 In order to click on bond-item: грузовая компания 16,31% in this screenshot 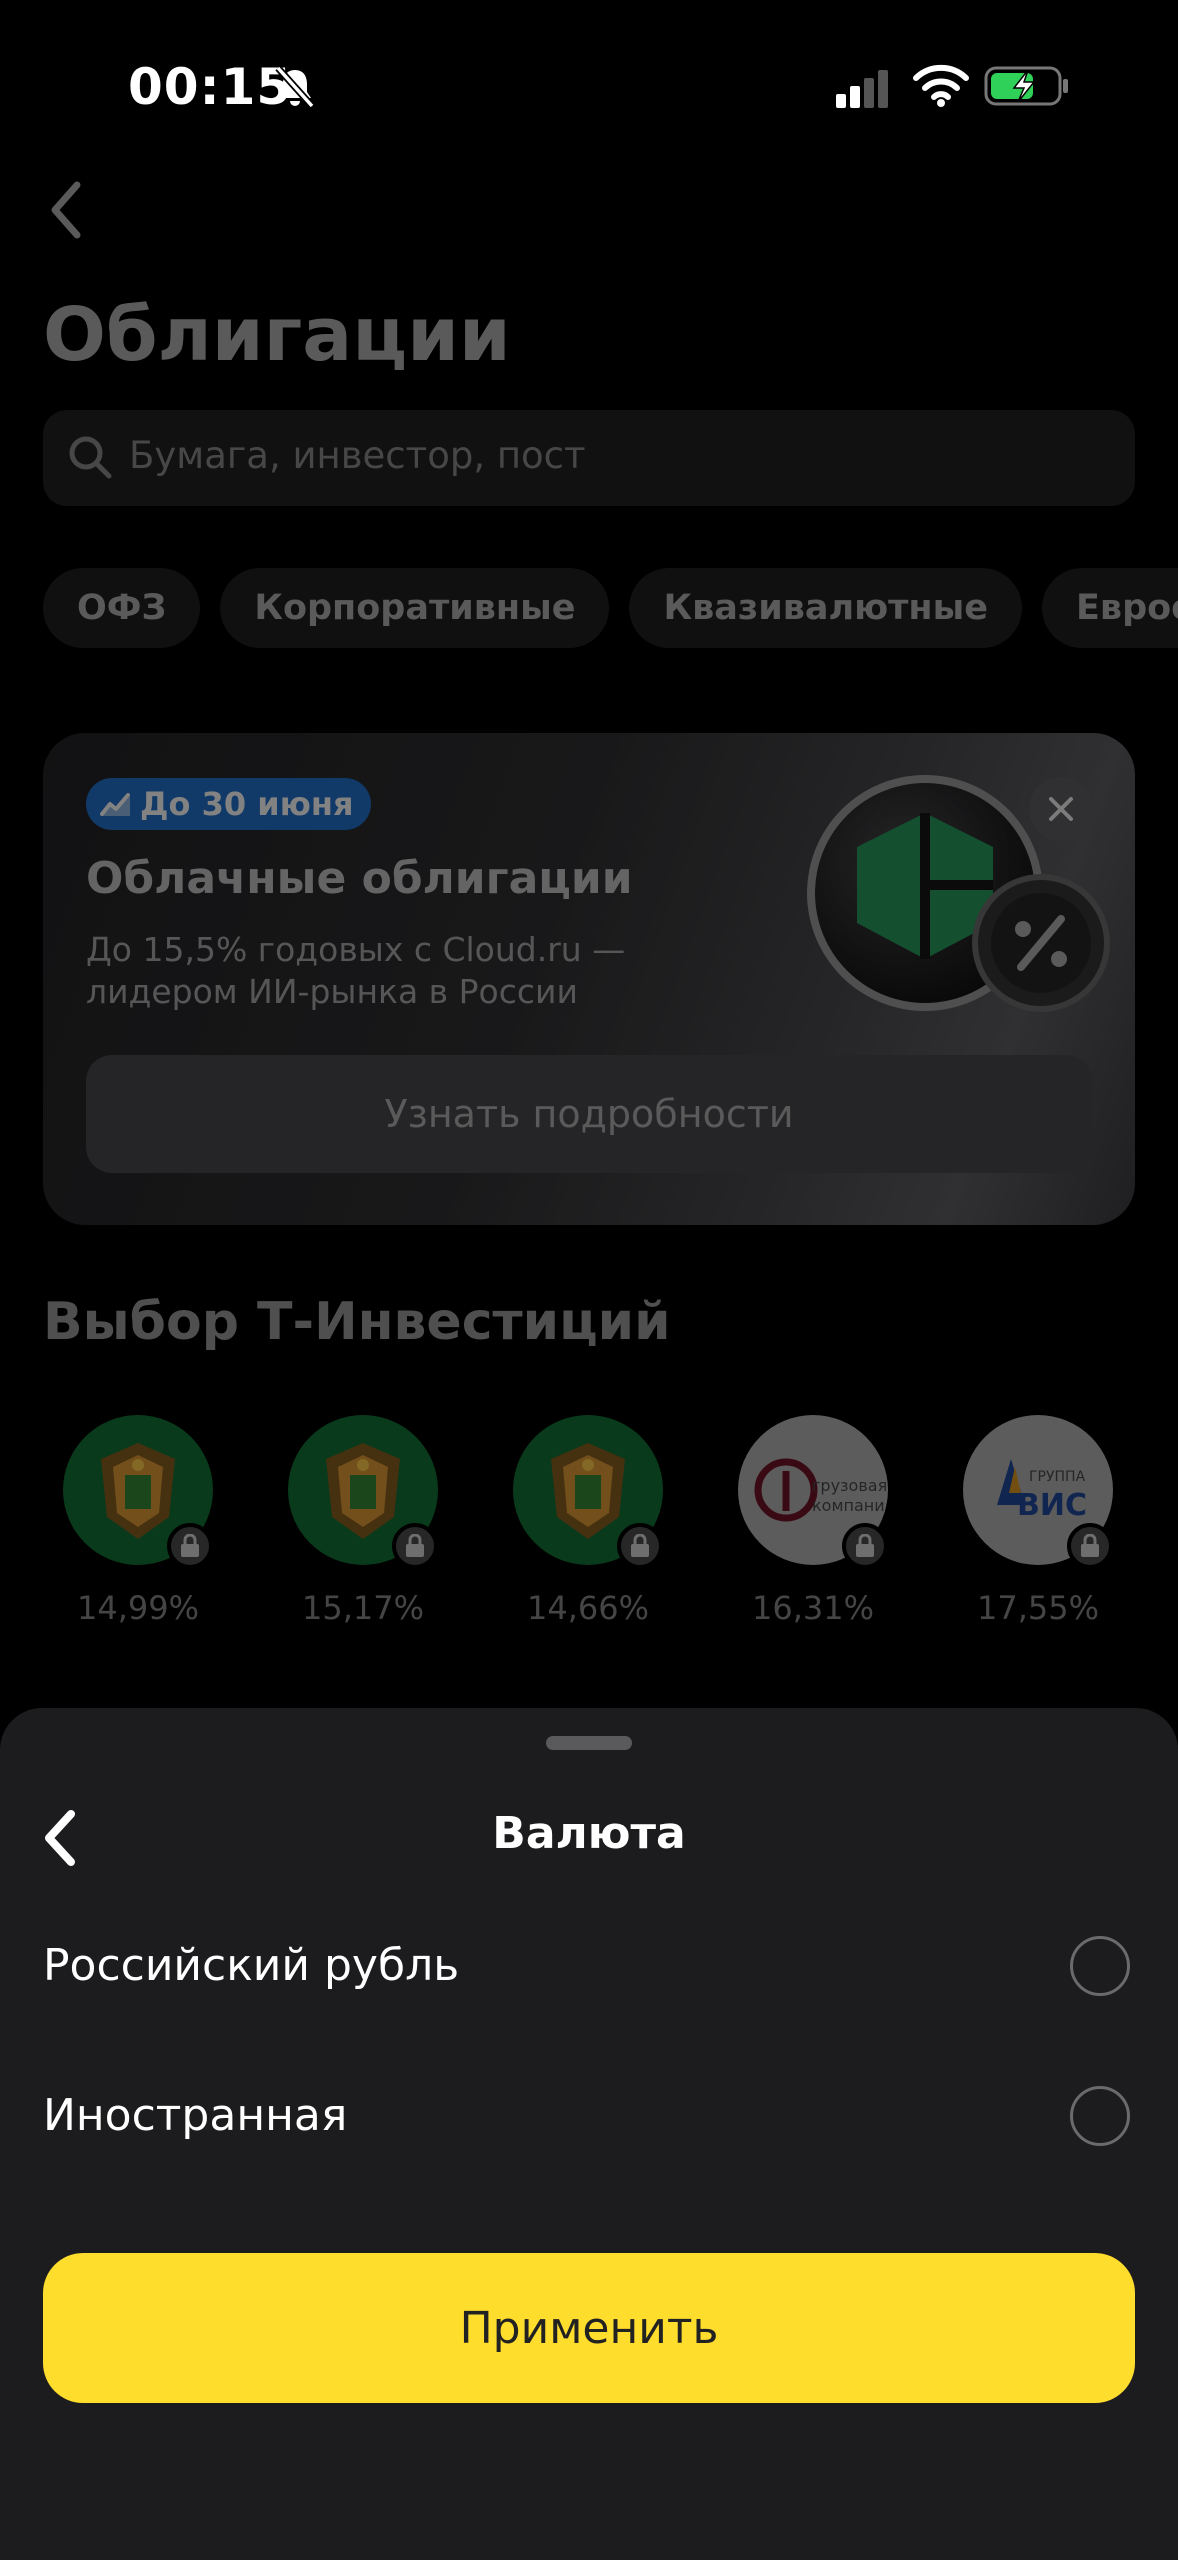, I will do `click(813, 1525)`.